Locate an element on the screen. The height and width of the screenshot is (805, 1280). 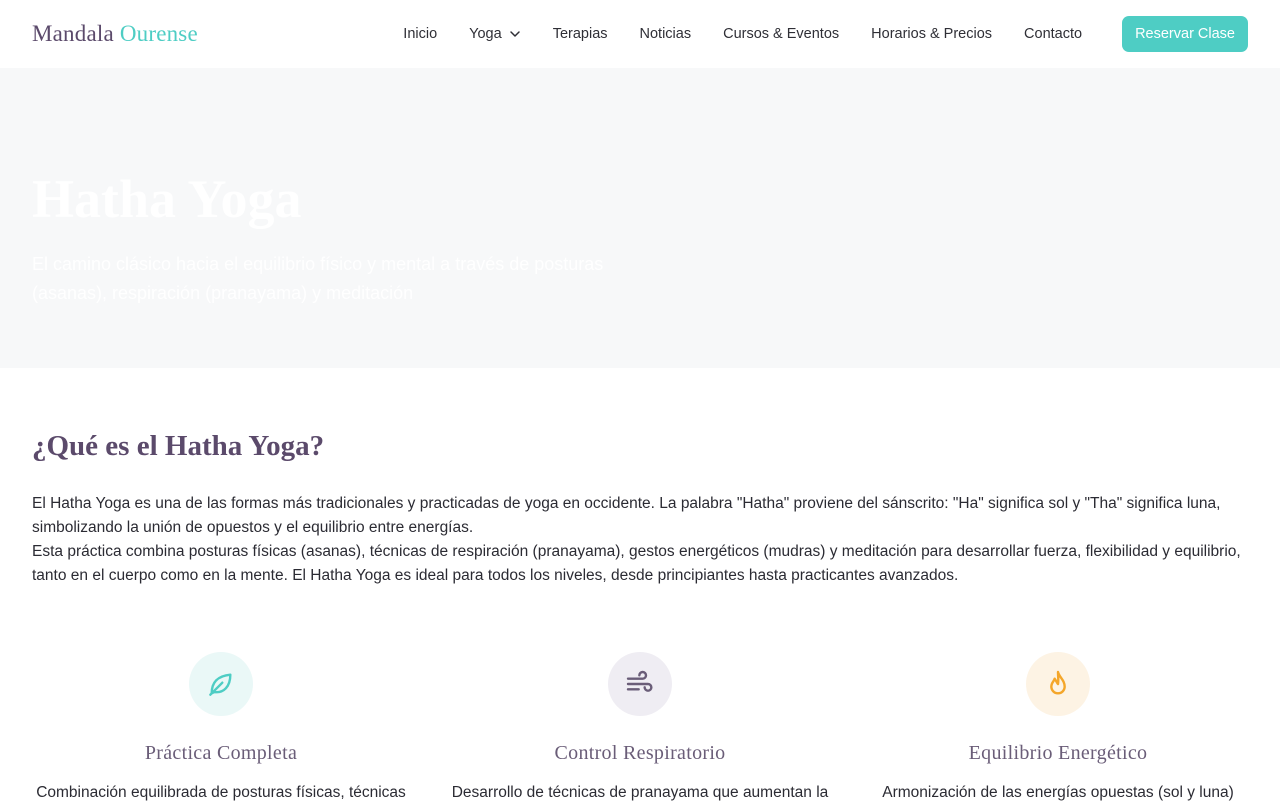
logo-part-mandala: Mandala is located at coordinates (73, 33).